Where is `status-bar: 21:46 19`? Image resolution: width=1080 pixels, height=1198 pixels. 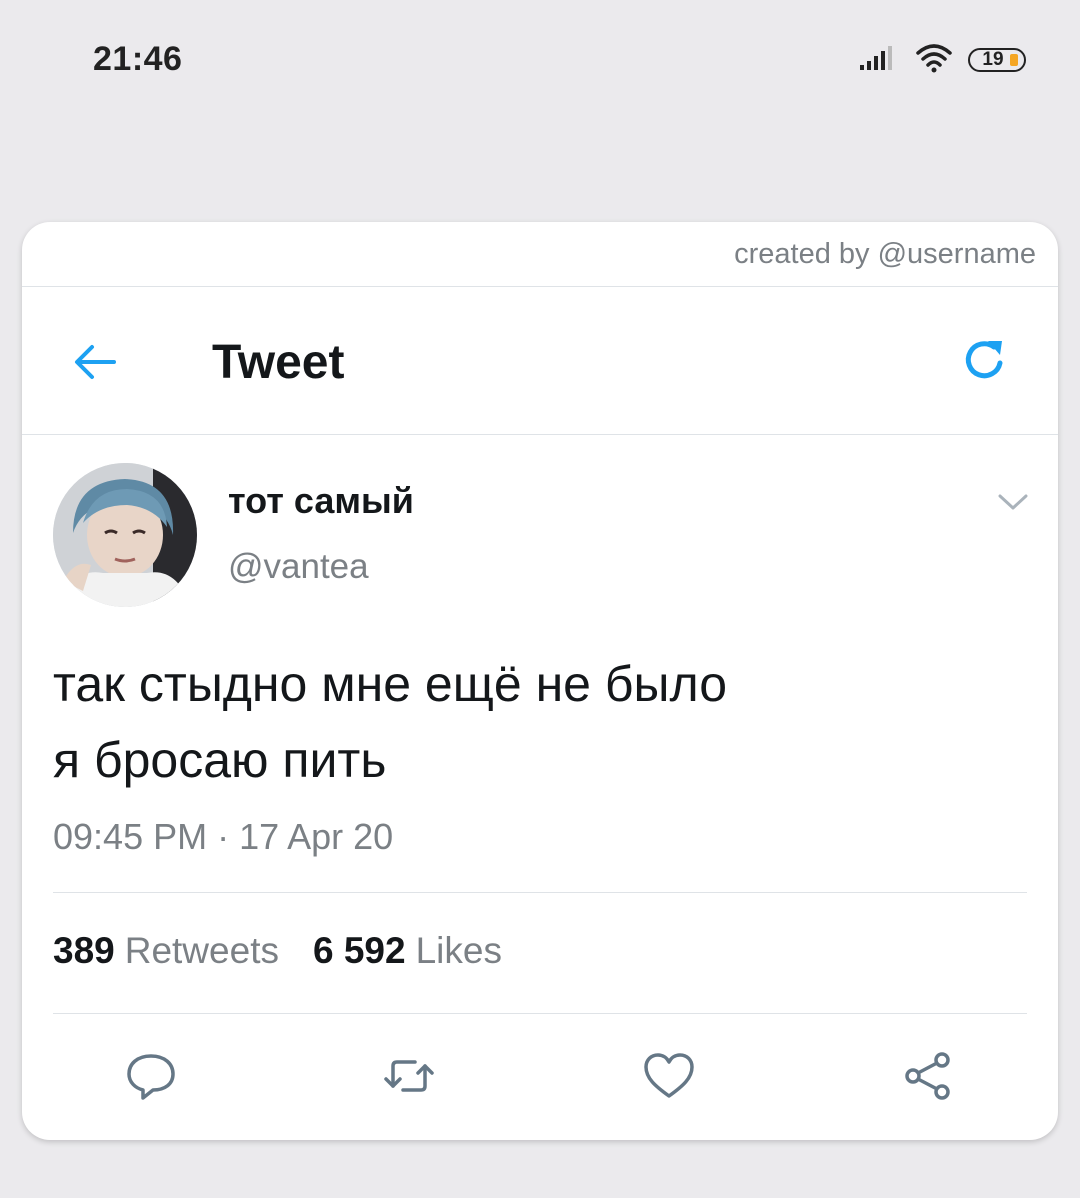 status-bar: 21:46 19 is located at coordinates (540, 60).